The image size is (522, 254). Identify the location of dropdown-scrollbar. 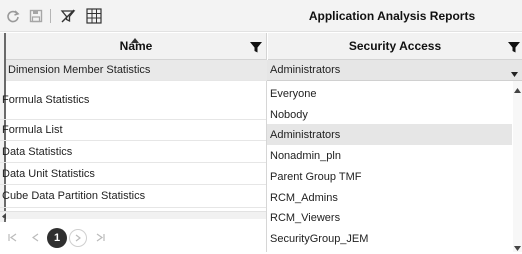
(517, 166).